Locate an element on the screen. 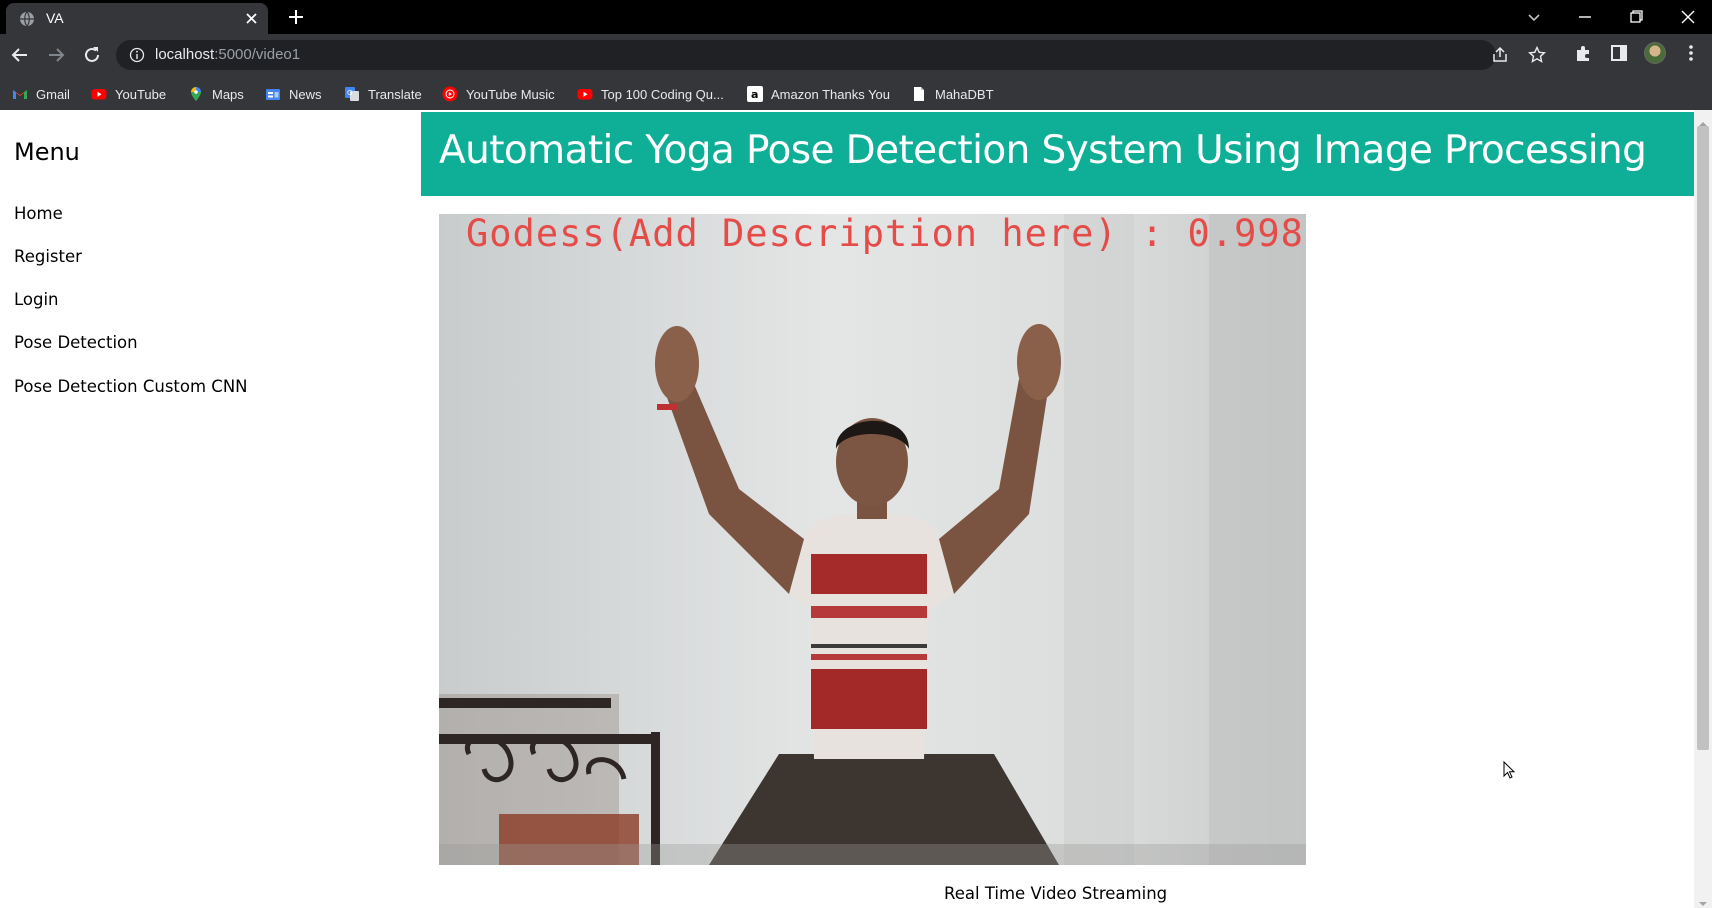 The width and height of the screenshot is (1712, 908). menu-item-home: Home is located at coordinates (38, 213).